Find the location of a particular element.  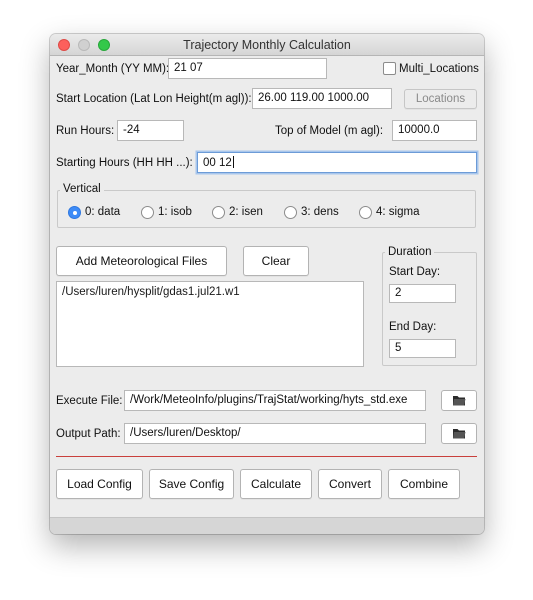

duration-legend: Duration is located at coordinates (410, 252).